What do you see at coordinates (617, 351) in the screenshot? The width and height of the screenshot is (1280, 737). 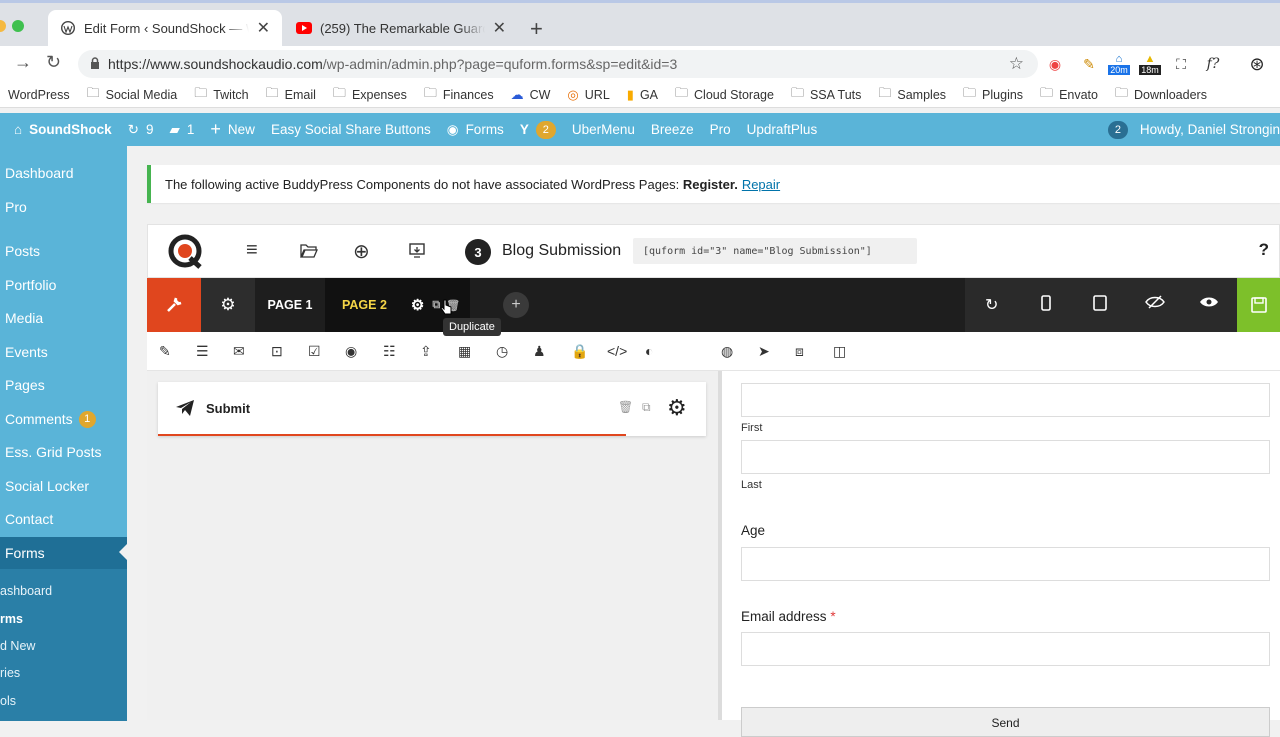 I see `html-icon: </>` at bounding box center [617, 351].